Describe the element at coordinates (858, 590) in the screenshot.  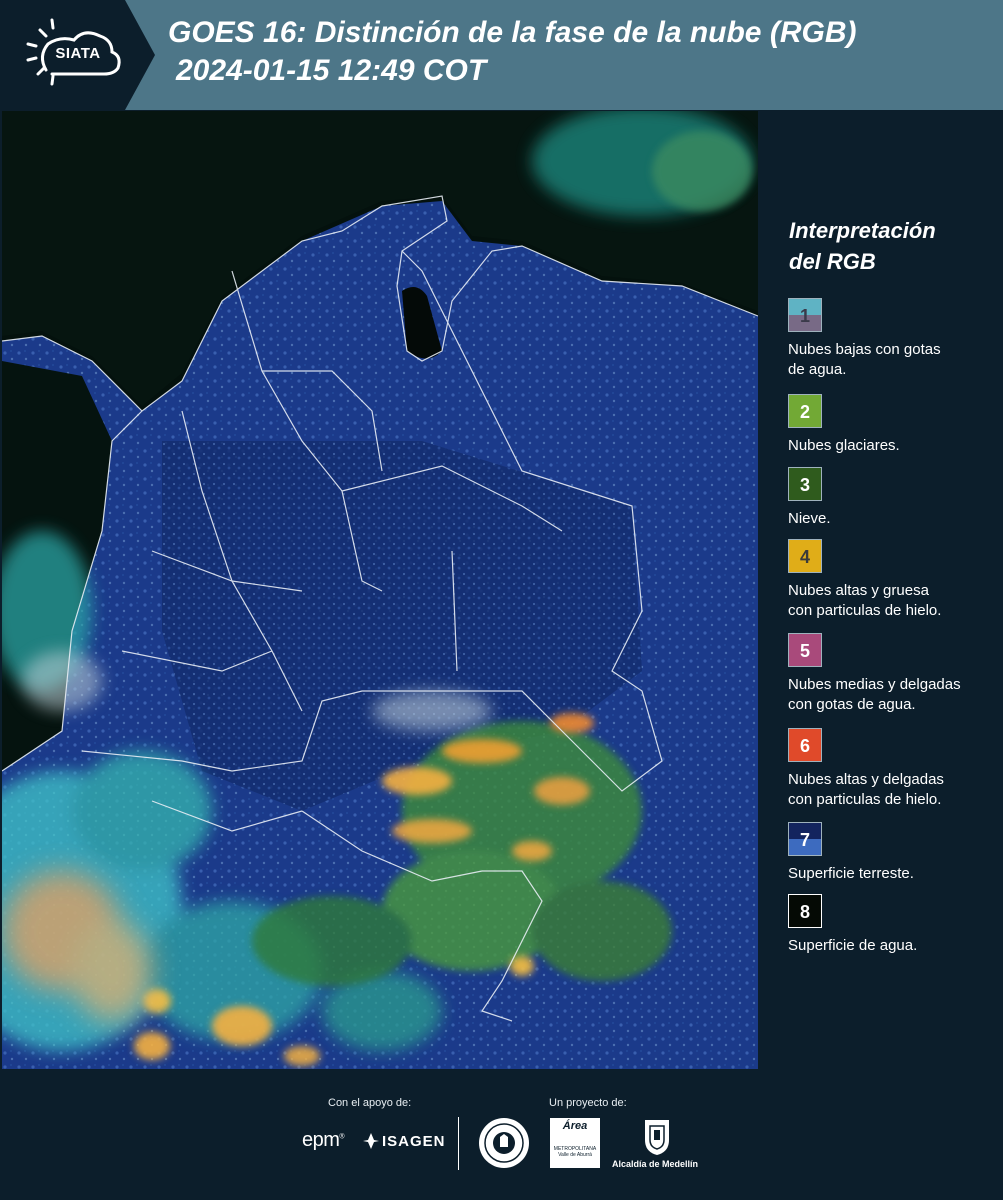
I see `legend-label-4a: Nubes altas y gruesa` at that location.